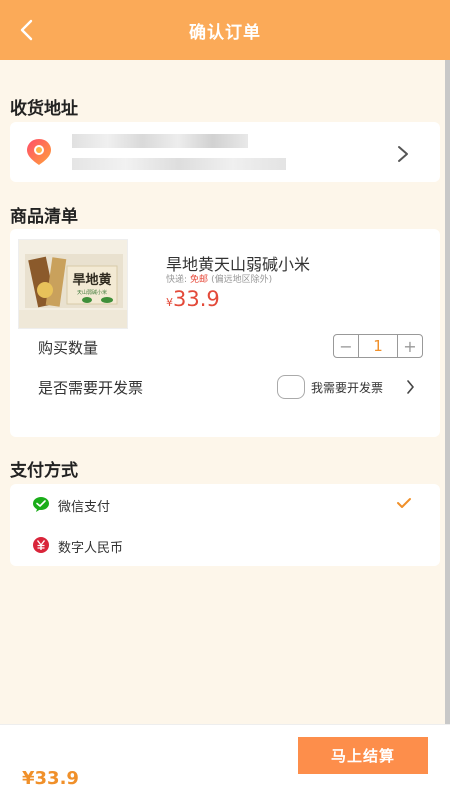 This screenshot has width=450, height=800. I want to click on page-title: 确认订单, so click(225, 32).